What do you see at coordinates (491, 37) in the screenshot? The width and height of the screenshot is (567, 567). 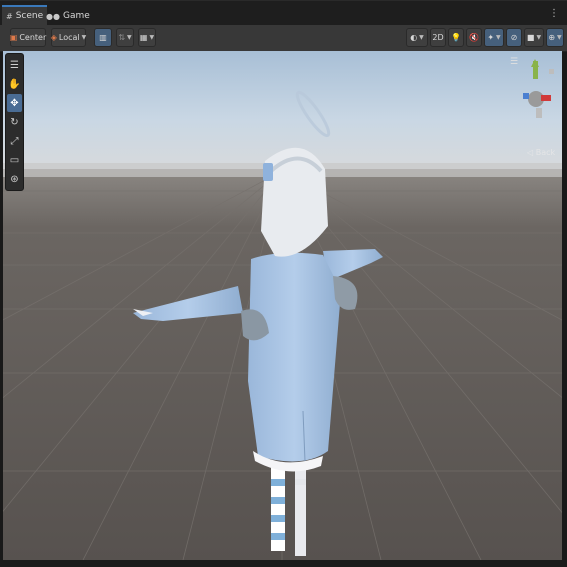 I see `effects-icon: ✦` at bounding box center [491, 37].